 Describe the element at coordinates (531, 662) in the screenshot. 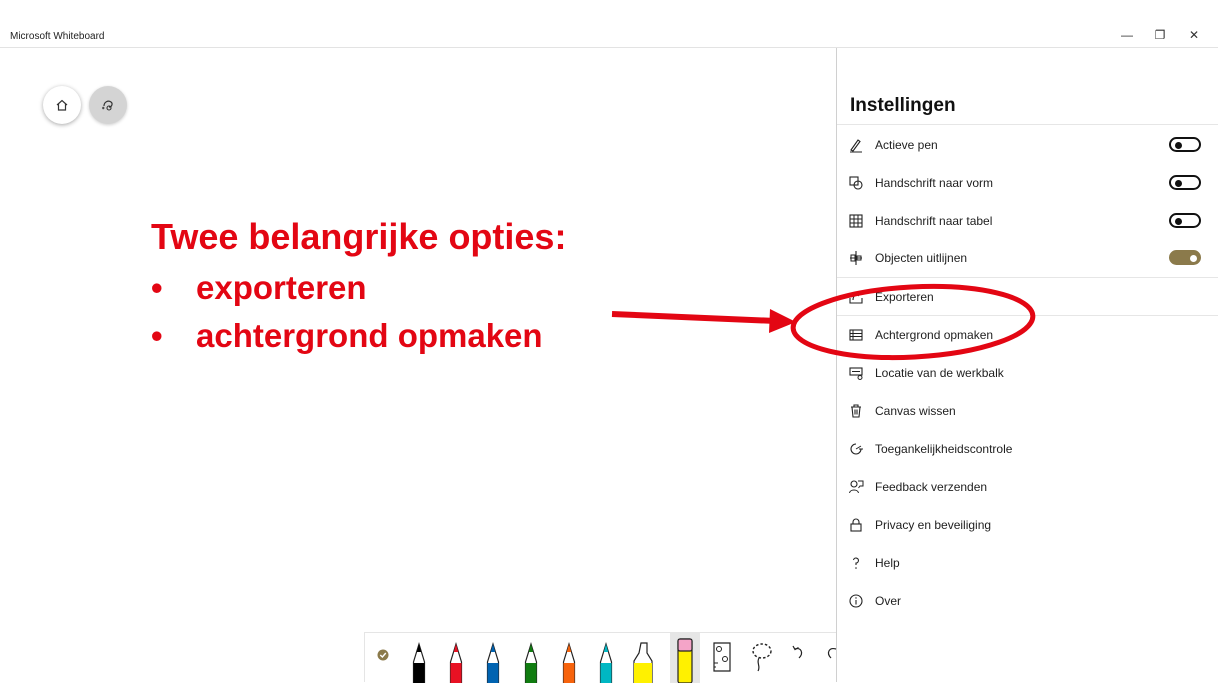

I see `pen-green-icon` at that location.